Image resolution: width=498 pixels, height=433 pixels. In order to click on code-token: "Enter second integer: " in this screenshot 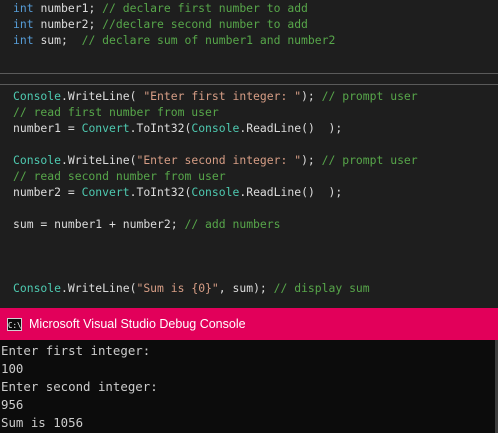, I will do `click(219, 160)`.